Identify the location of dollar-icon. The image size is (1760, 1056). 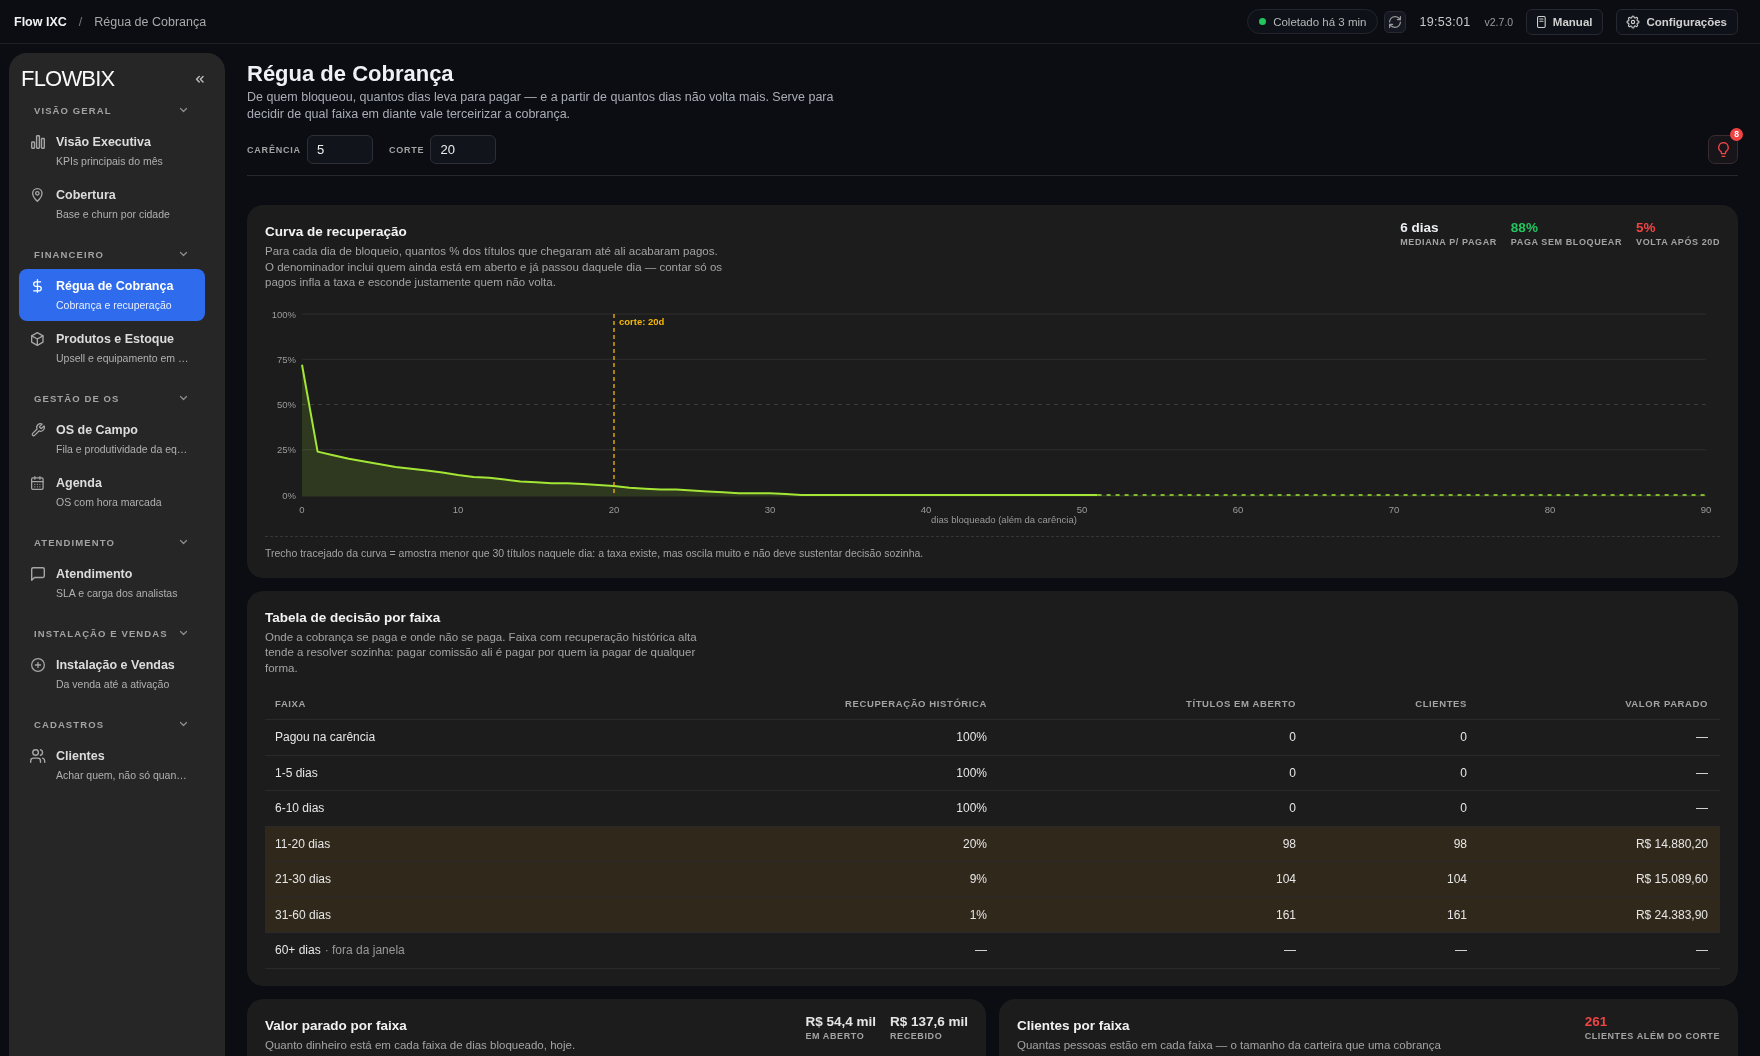
(37, 286).